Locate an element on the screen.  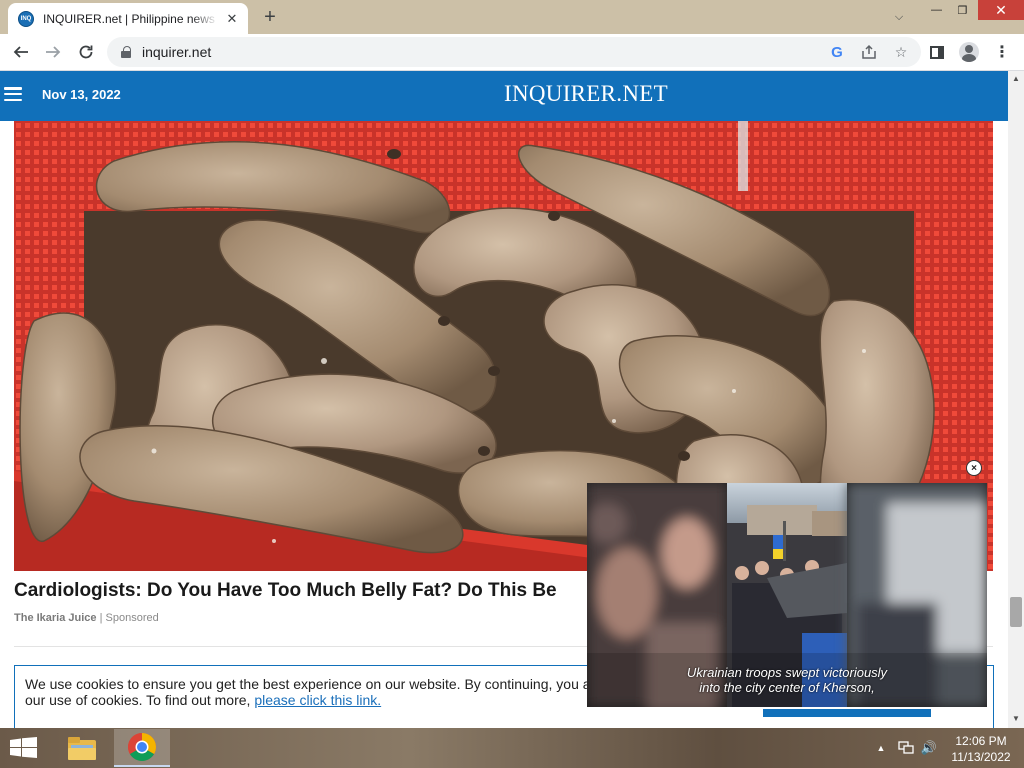
sponsored-label: Sponsored is located at coordinates (132, 618).